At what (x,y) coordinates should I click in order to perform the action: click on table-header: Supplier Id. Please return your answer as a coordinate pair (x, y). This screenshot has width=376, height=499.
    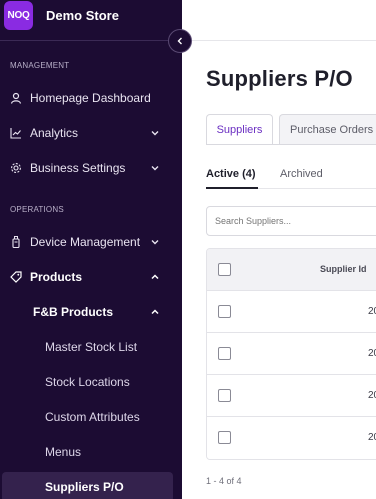
    Looking at the image, I should click on (291, 270).